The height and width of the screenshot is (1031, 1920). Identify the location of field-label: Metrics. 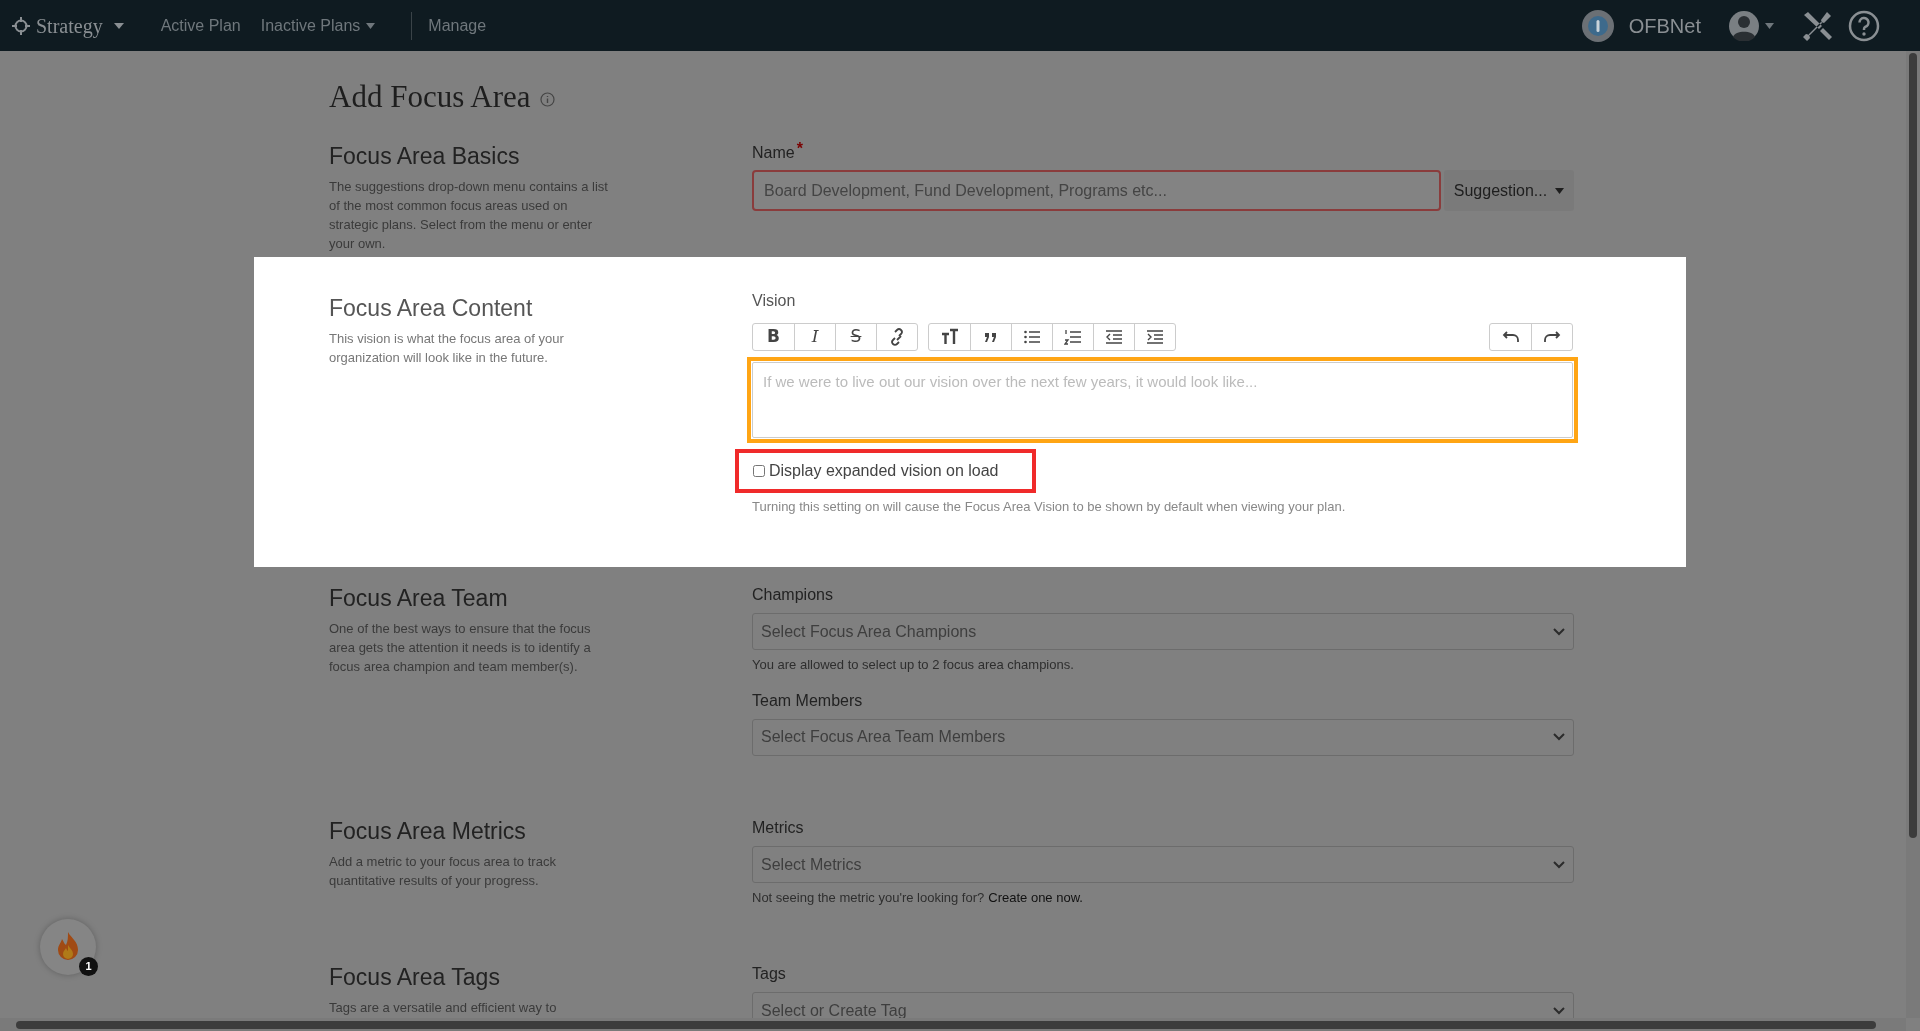
(778, 828).